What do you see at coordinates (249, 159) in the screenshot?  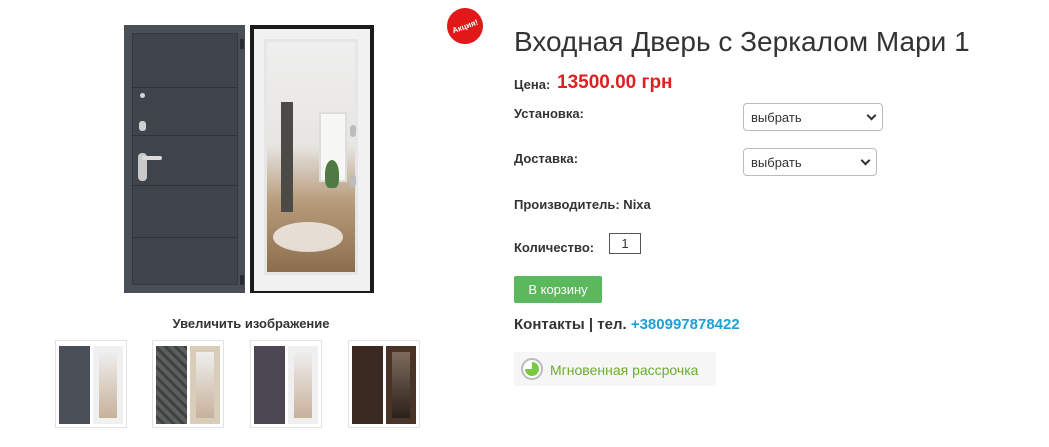 I see `product-main-image` at bounding box center [249, 159].